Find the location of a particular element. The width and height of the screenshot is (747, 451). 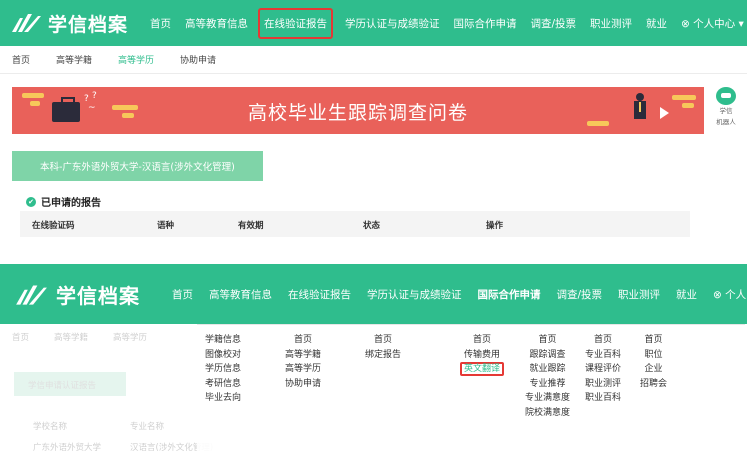

menu-item: 院校满意度 is located at coordinates (547, 413).